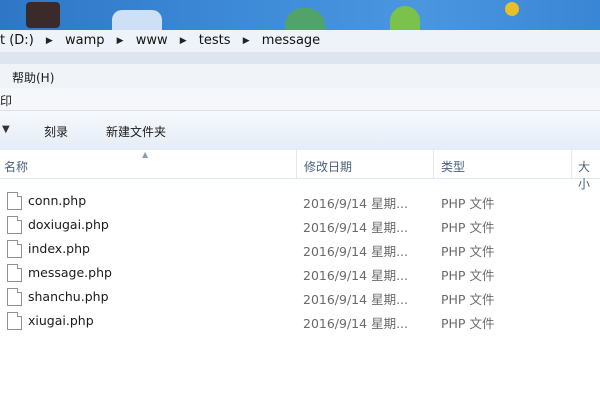  What do you see at coordinates (291, 40) in the screenshot?
I see `breadcrumb-message: message` at bounding box center [291, 40].